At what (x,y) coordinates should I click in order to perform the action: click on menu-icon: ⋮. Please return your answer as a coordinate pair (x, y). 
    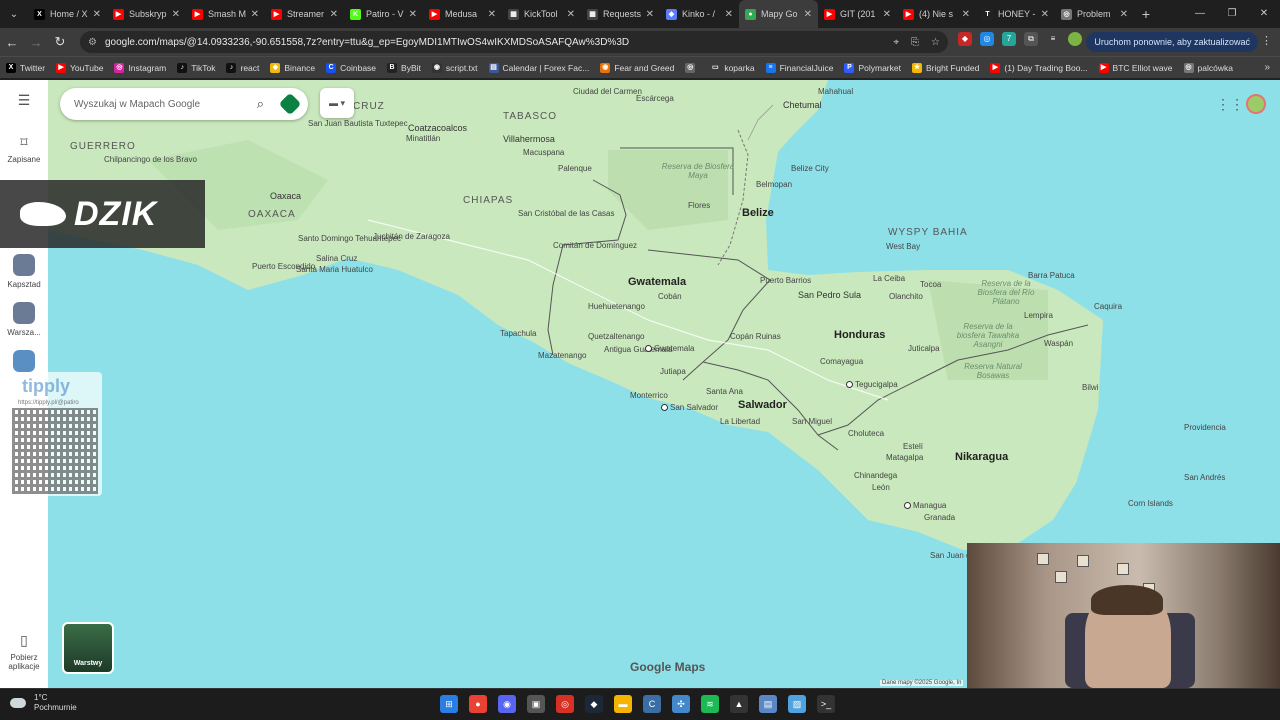
    Looking at the image, I should click on (1266, 40).